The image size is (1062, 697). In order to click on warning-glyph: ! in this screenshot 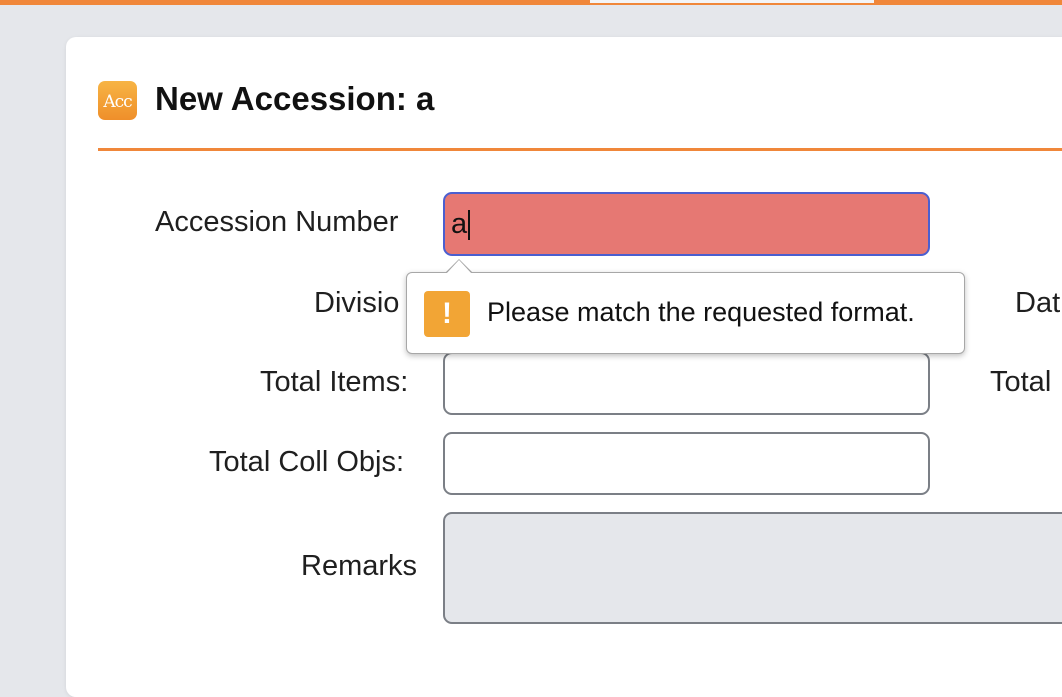, I will do `click(447, 313)`.